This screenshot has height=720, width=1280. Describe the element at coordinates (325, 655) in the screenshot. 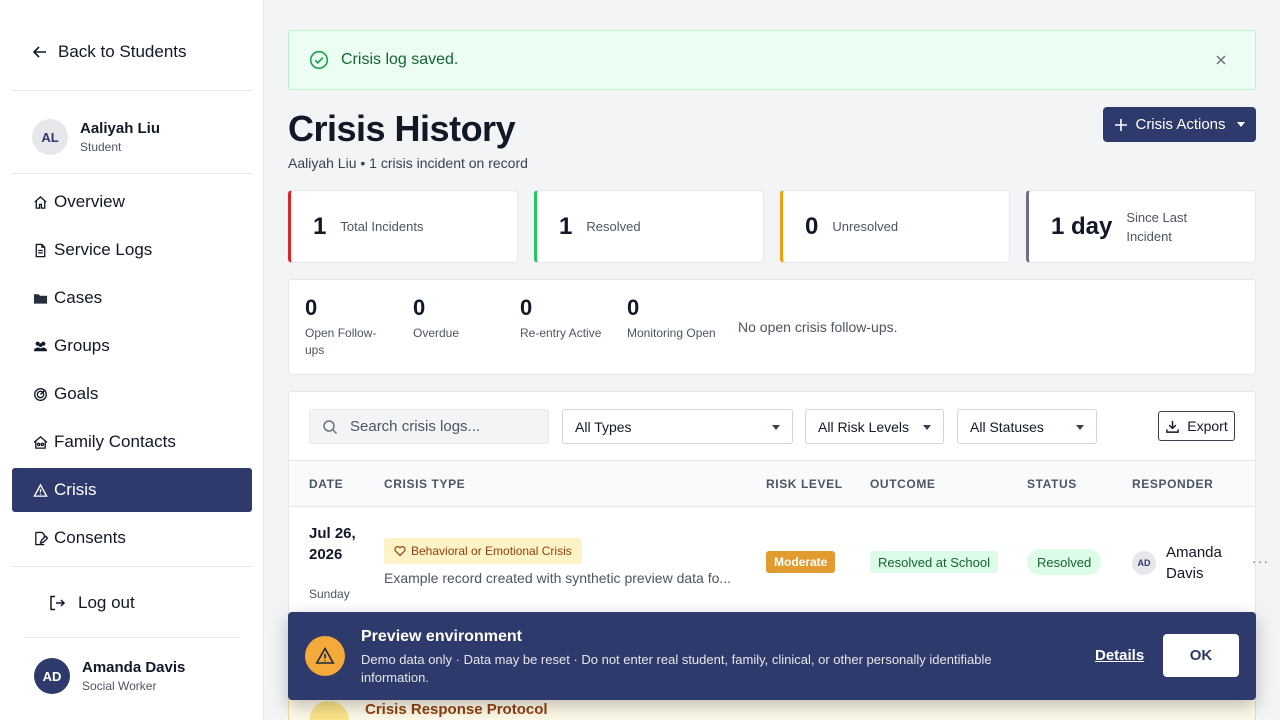

I see `warning-triangle-icon` at that location.